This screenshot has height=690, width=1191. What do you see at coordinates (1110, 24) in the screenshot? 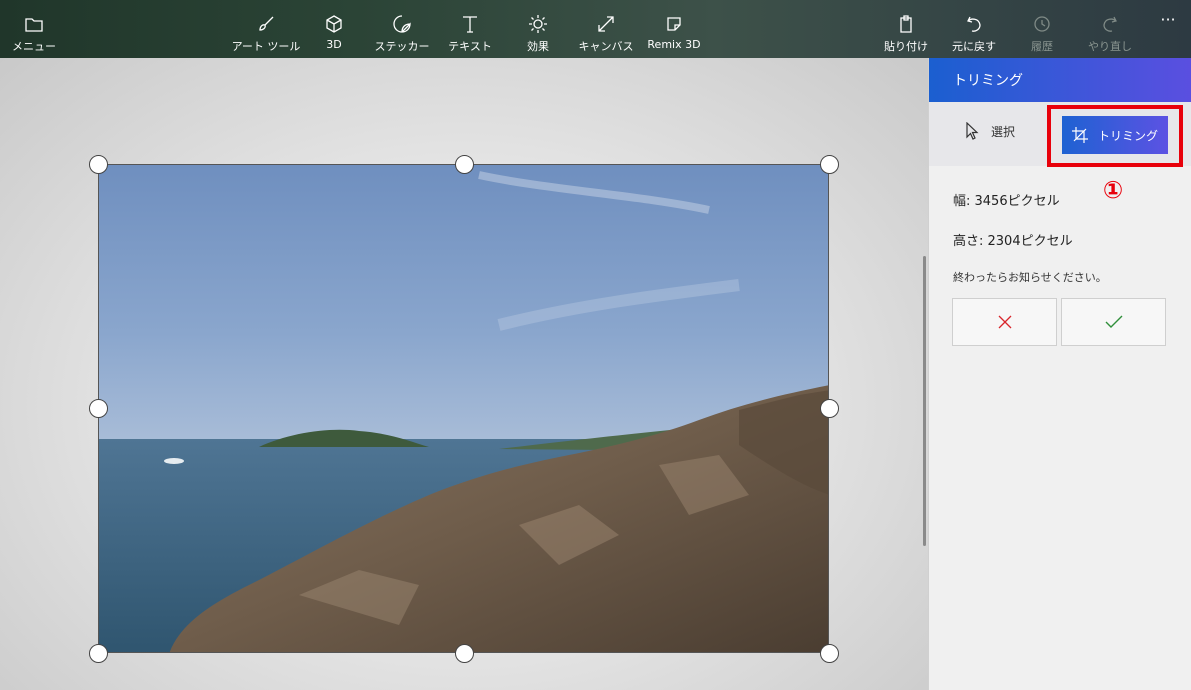
I see `redo-icon` at bounding box center [1110, 24].